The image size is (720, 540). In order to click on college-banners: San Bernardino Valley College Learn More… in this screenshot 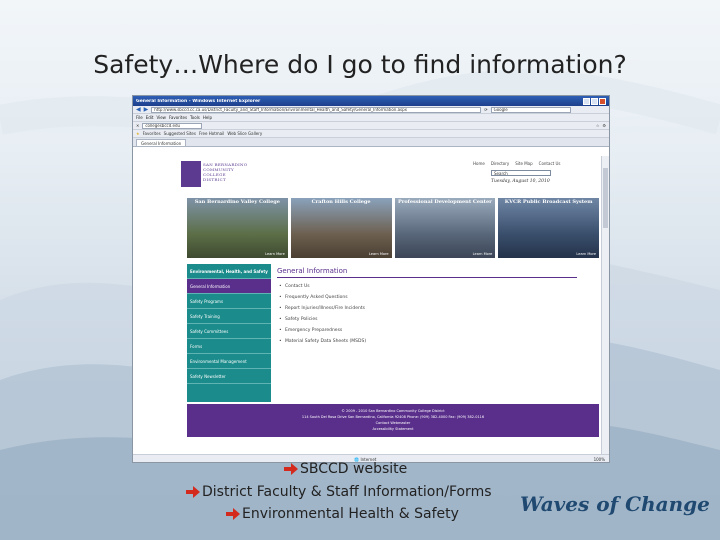, I will do `click(393, 228)`.